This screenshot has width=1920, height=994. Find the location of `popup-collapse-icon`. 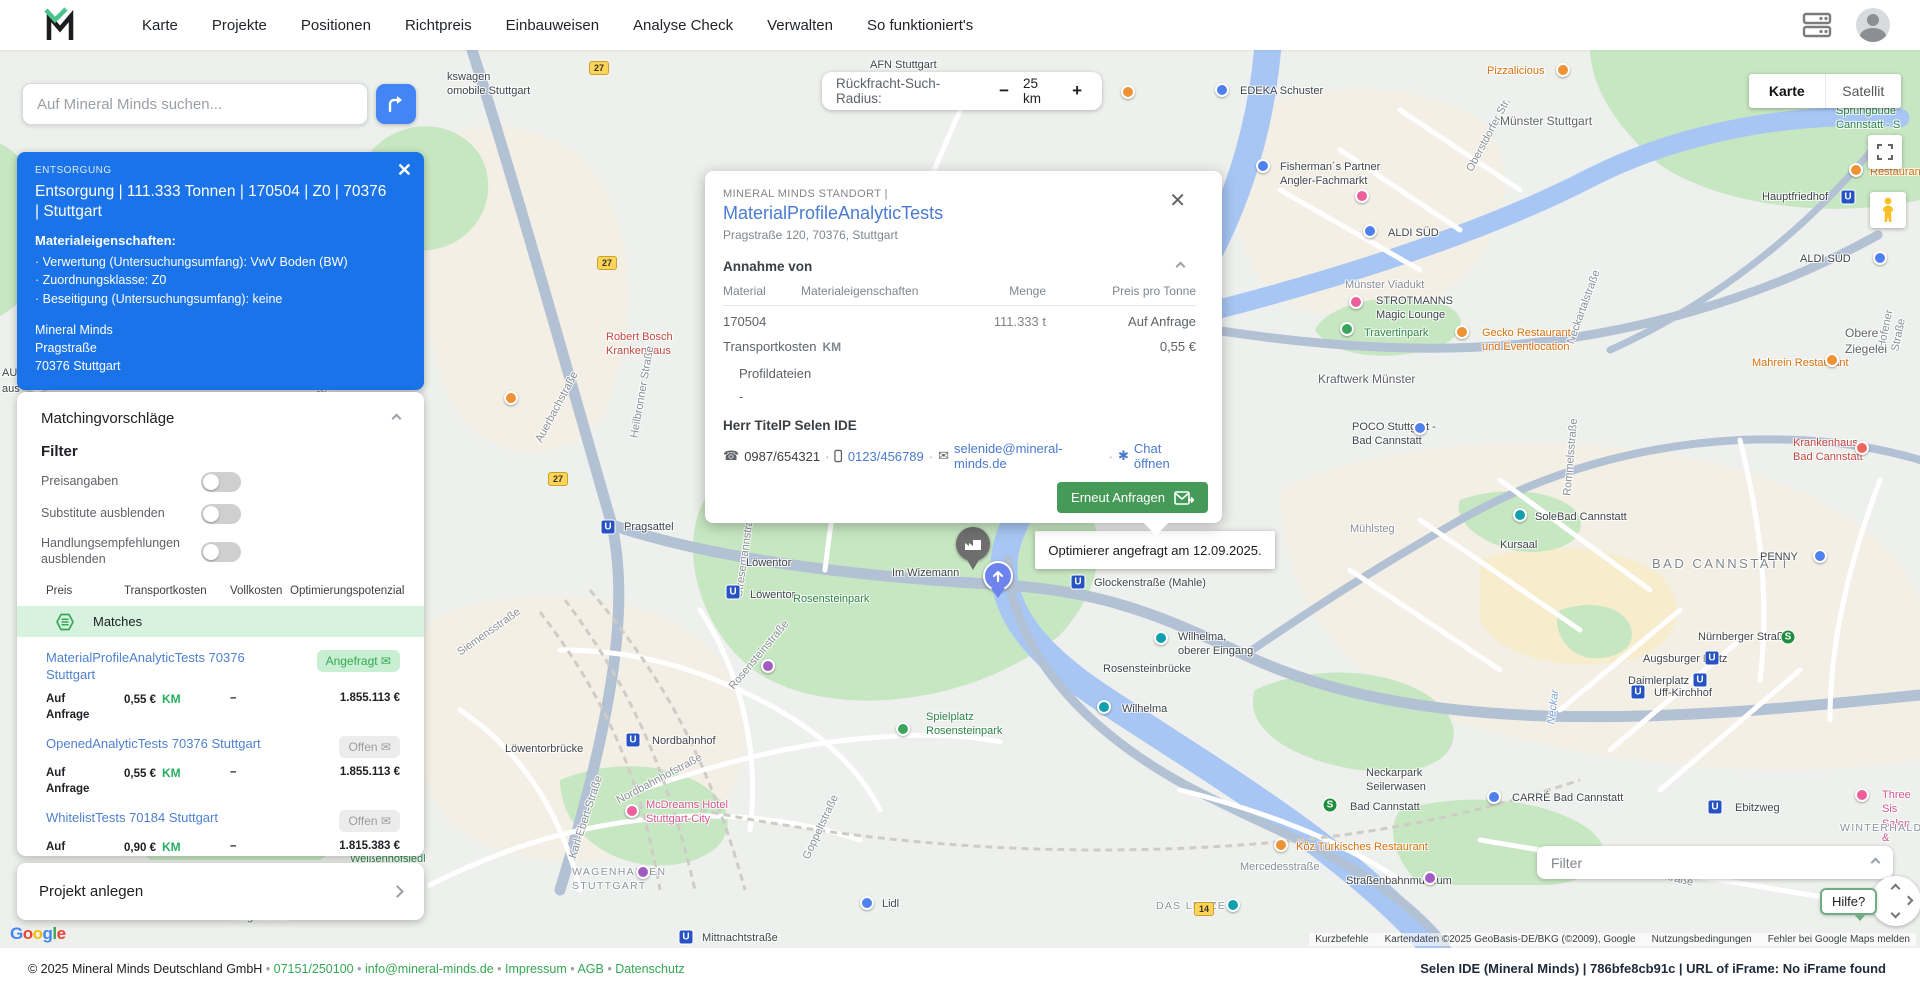

popup-collapse-icon is located at coordinates (1180, 266).